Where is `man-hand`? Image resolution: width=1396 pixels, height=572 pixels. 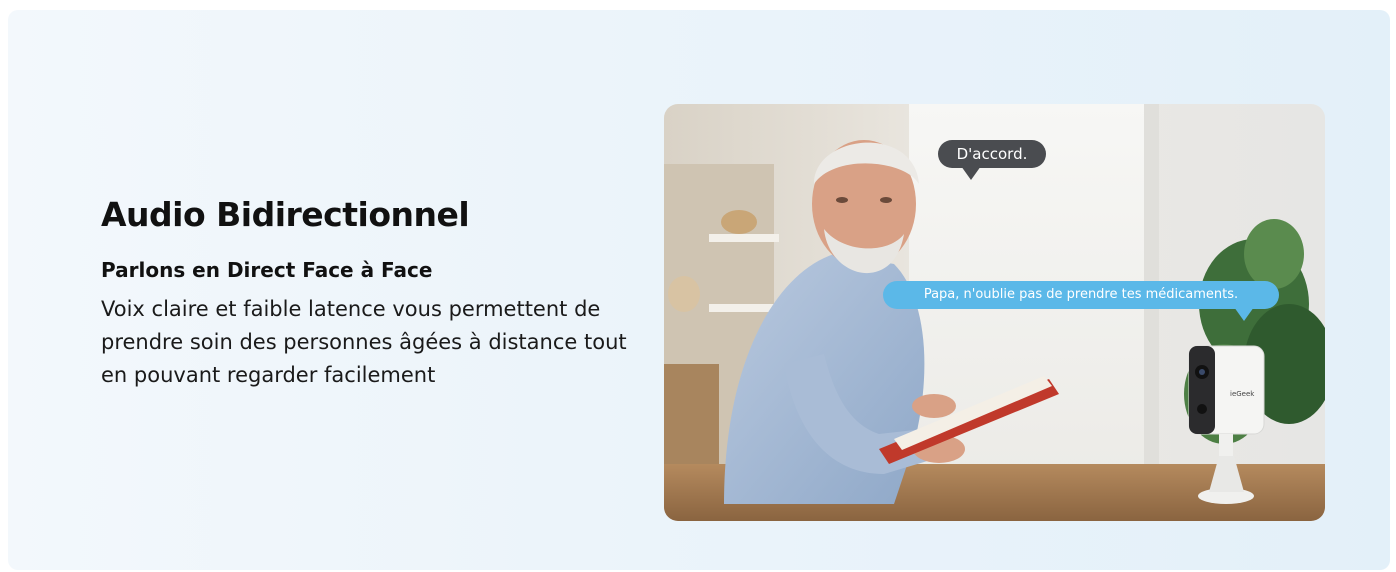 man-hand is located at coordinates (934, 406).